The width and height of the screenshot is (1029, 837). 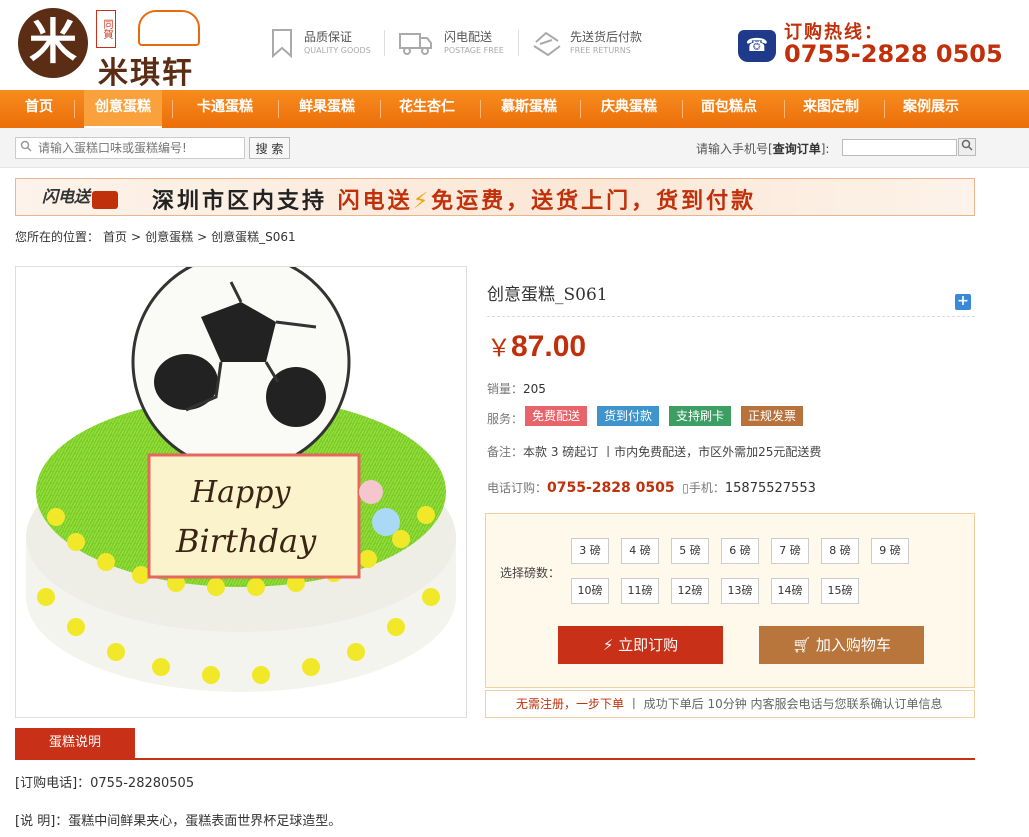 I want to click on banner-text-b: 闪电送, so click(x=375, y=201).